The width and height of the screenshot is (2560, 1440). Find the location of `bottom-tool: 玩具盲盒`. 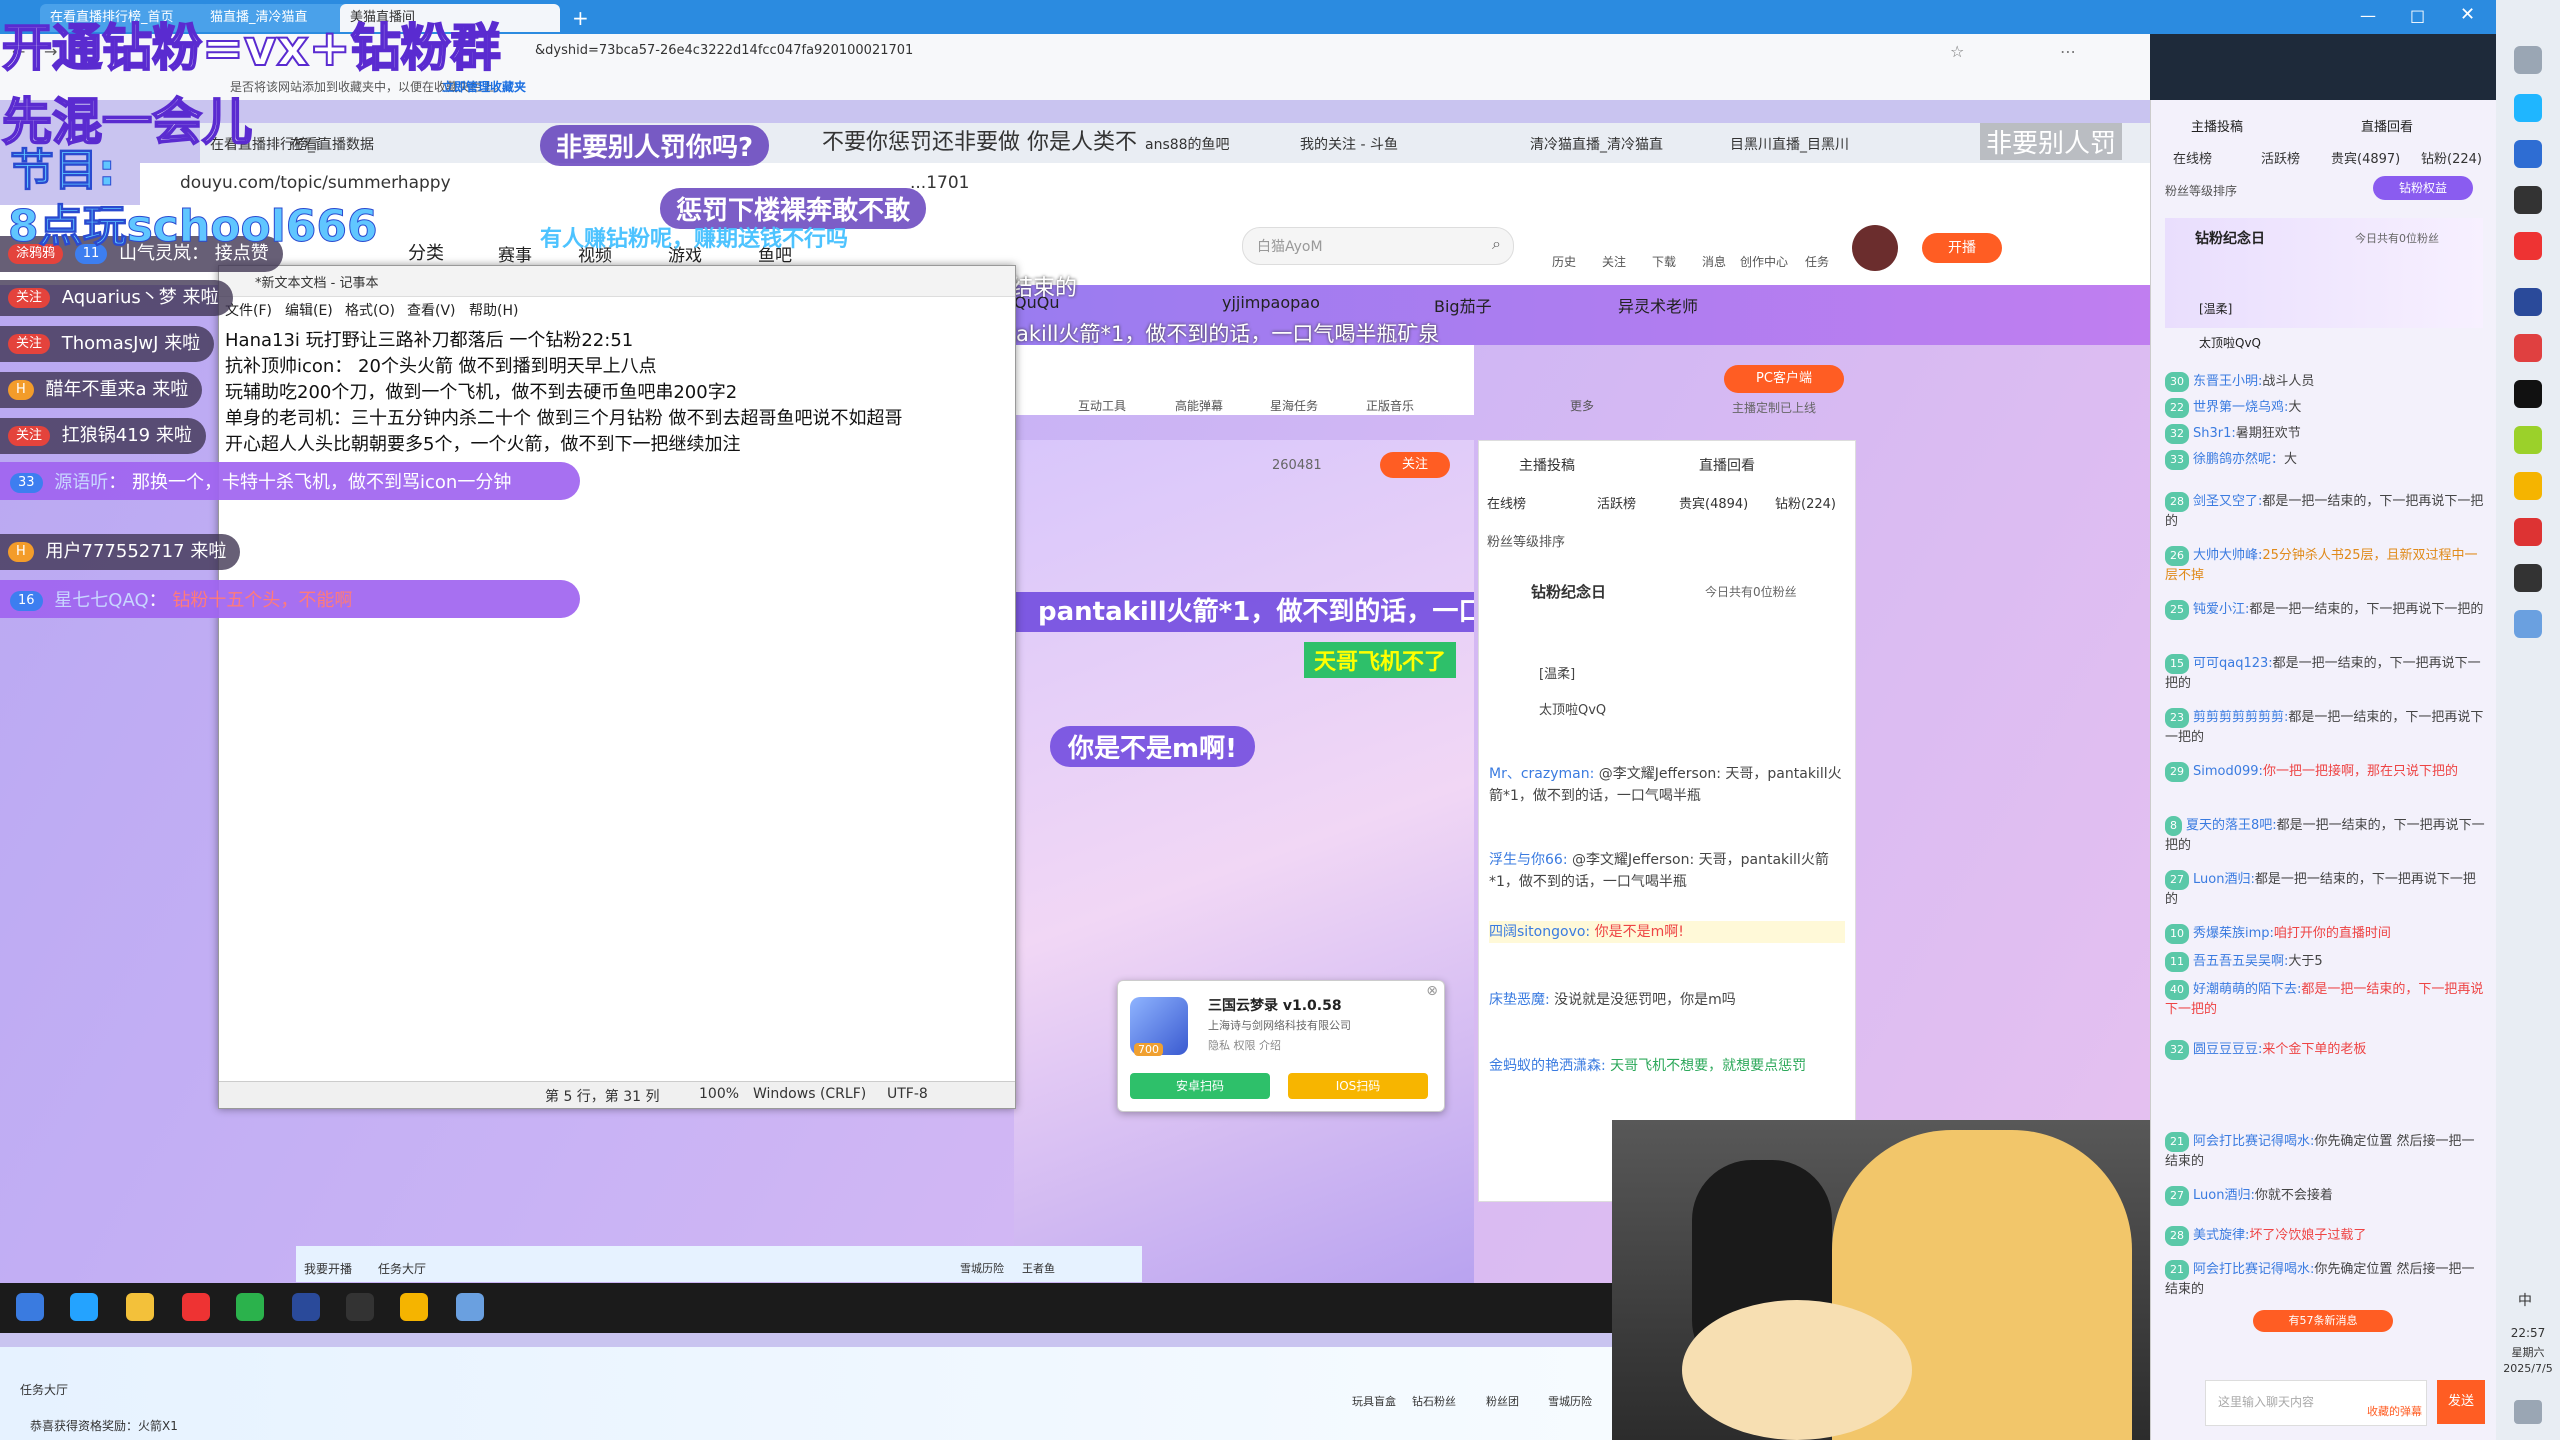

bottom-tool: 玩具盲盒 is located at coordinates (1374, 1401).